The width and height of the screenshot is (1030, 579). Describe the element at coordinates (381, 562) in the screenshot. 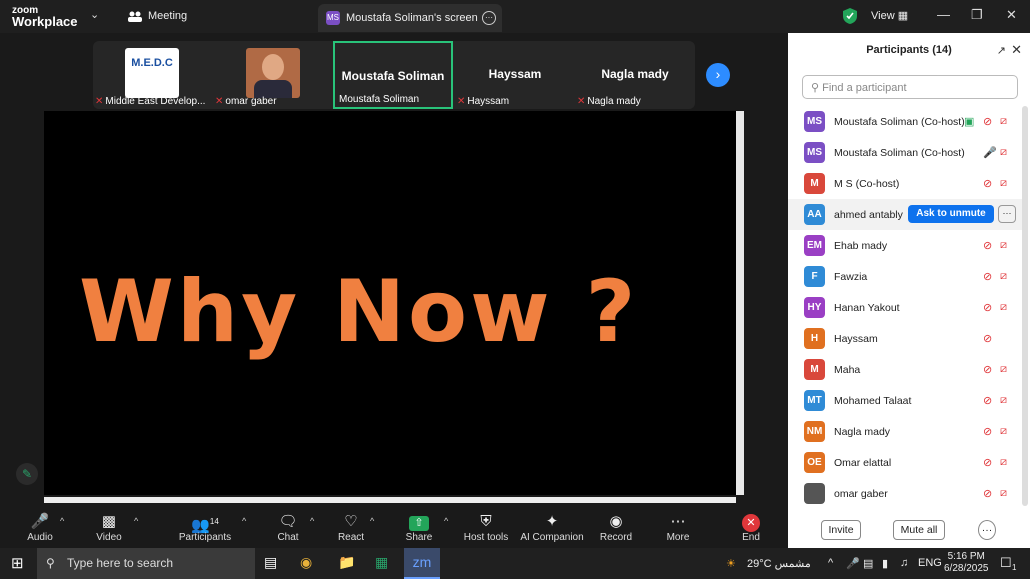

I see `excel-icon: ▦` at that location.